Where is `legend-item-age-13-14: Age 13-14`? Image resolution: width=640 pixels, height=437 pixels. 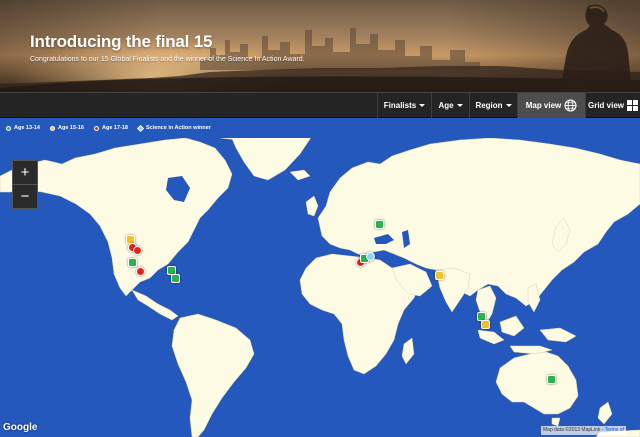 legend-item-age-13-14: Age 13-14 is located at coordinates (23, 128).